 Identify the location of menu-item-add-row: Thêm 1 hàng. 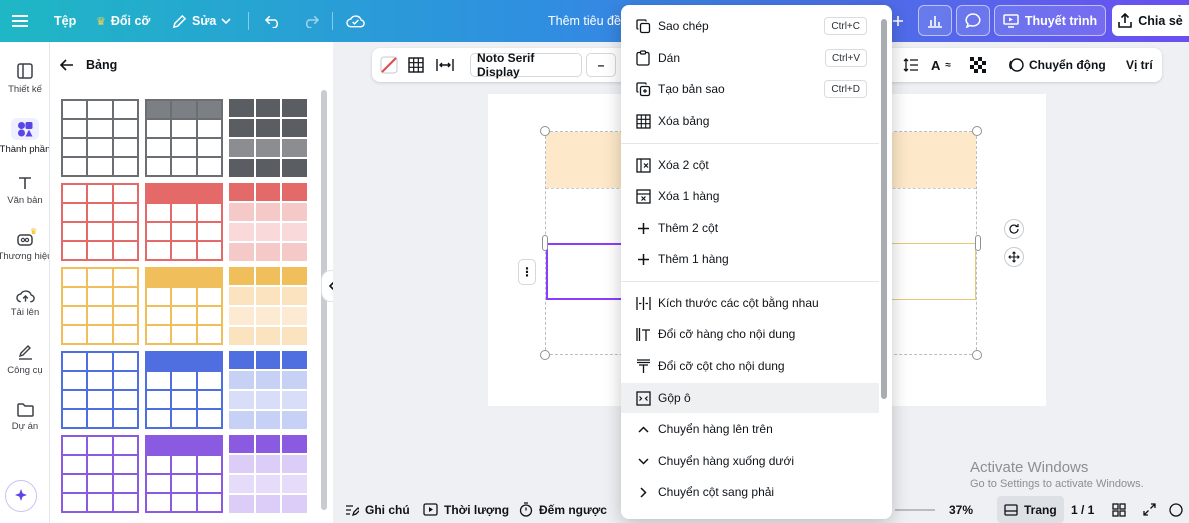
(750, 259).